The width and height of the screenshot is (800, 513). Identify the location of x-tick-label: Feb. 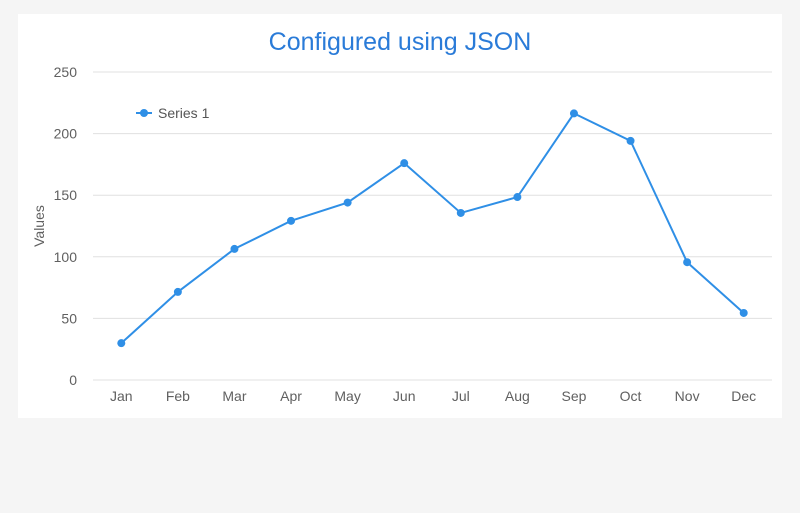
(178, 396).